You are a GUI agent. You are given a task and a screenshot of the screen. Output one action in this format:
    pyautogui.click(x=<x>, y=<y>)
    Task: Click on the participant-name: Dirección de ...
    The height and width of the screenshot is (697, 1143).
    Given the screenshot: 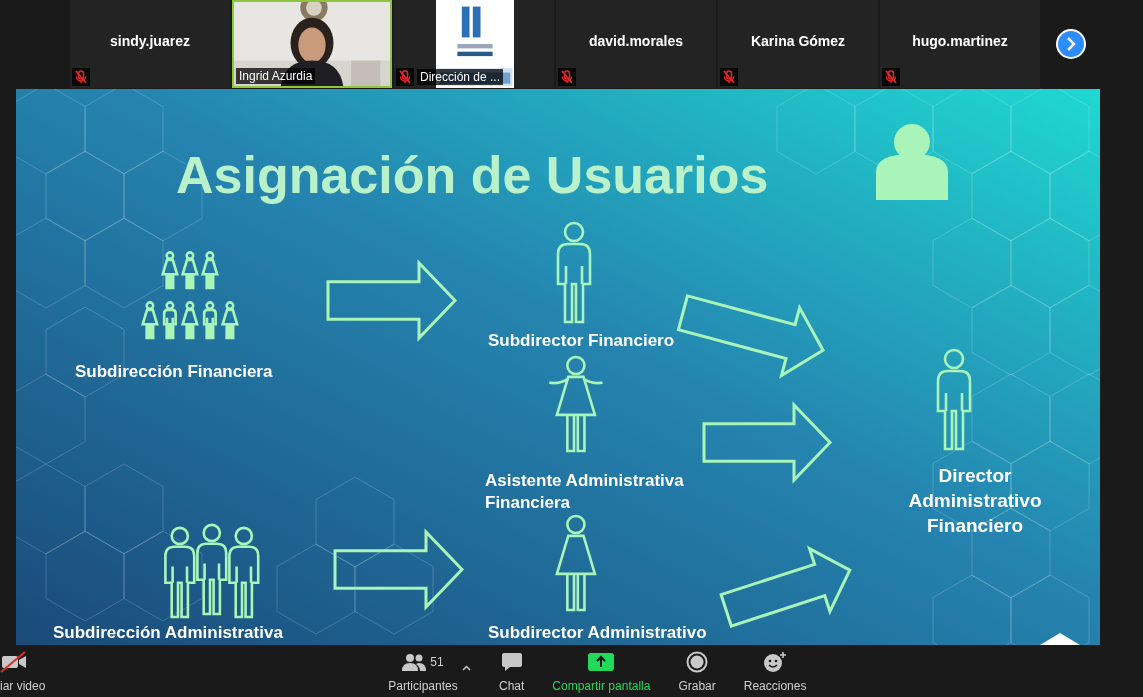 What is the action you would take?
    pyautogui.click(x=460, y=77)
    